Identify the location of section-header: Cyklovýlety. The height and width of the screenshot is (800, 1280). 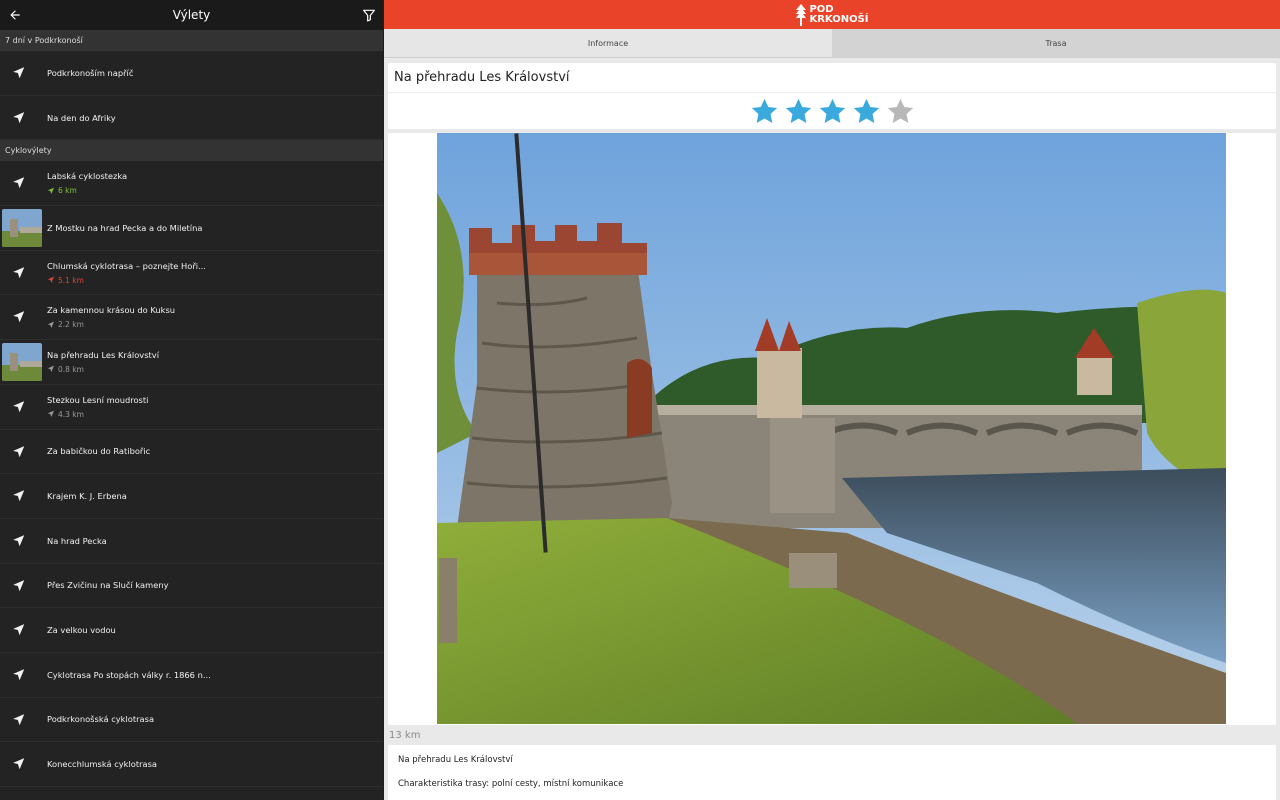
(191, 151).